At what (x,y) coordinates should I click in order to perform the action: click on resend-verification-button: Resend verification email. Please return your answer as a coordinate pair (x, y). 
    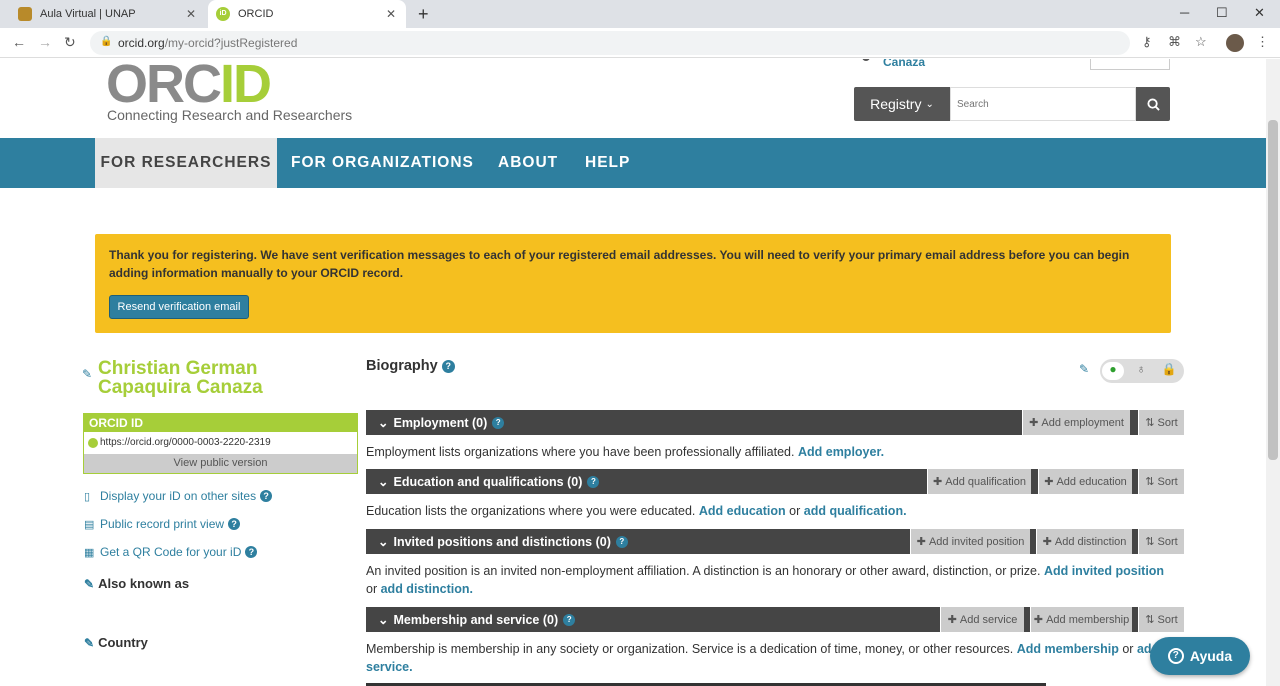
    Looking at the image, I should click on (179, 307).